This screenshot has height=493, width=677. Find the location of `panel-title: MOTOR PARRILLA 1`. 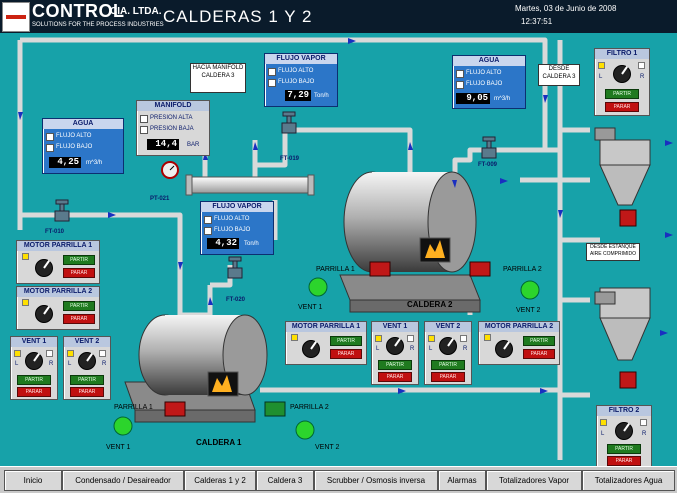

panel-title: MOTOR PARRILLA 1 is located at coordinates (326, 327).